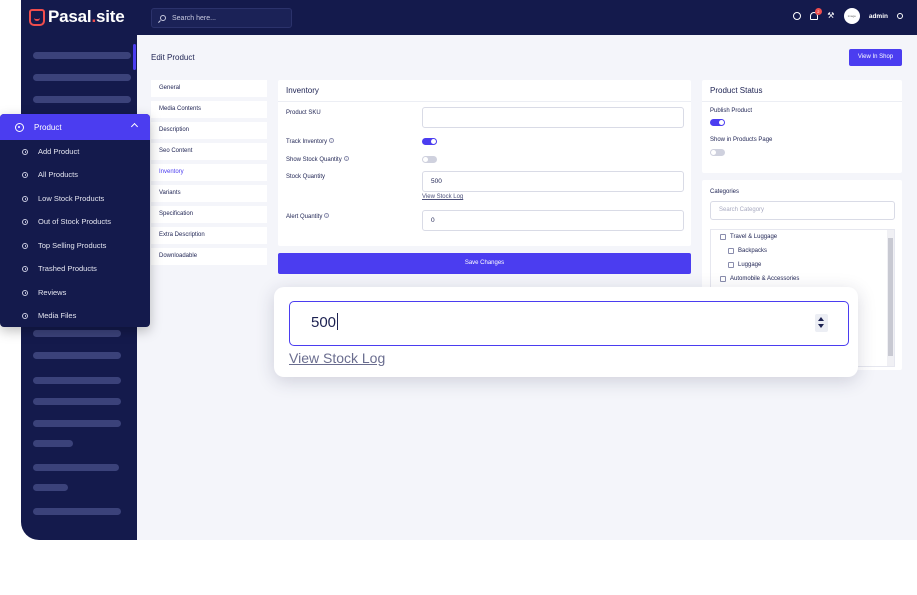  Describe the element at coordinates (134, 57) in the screenshot. I see `sidebar-scrollbar` at that location.